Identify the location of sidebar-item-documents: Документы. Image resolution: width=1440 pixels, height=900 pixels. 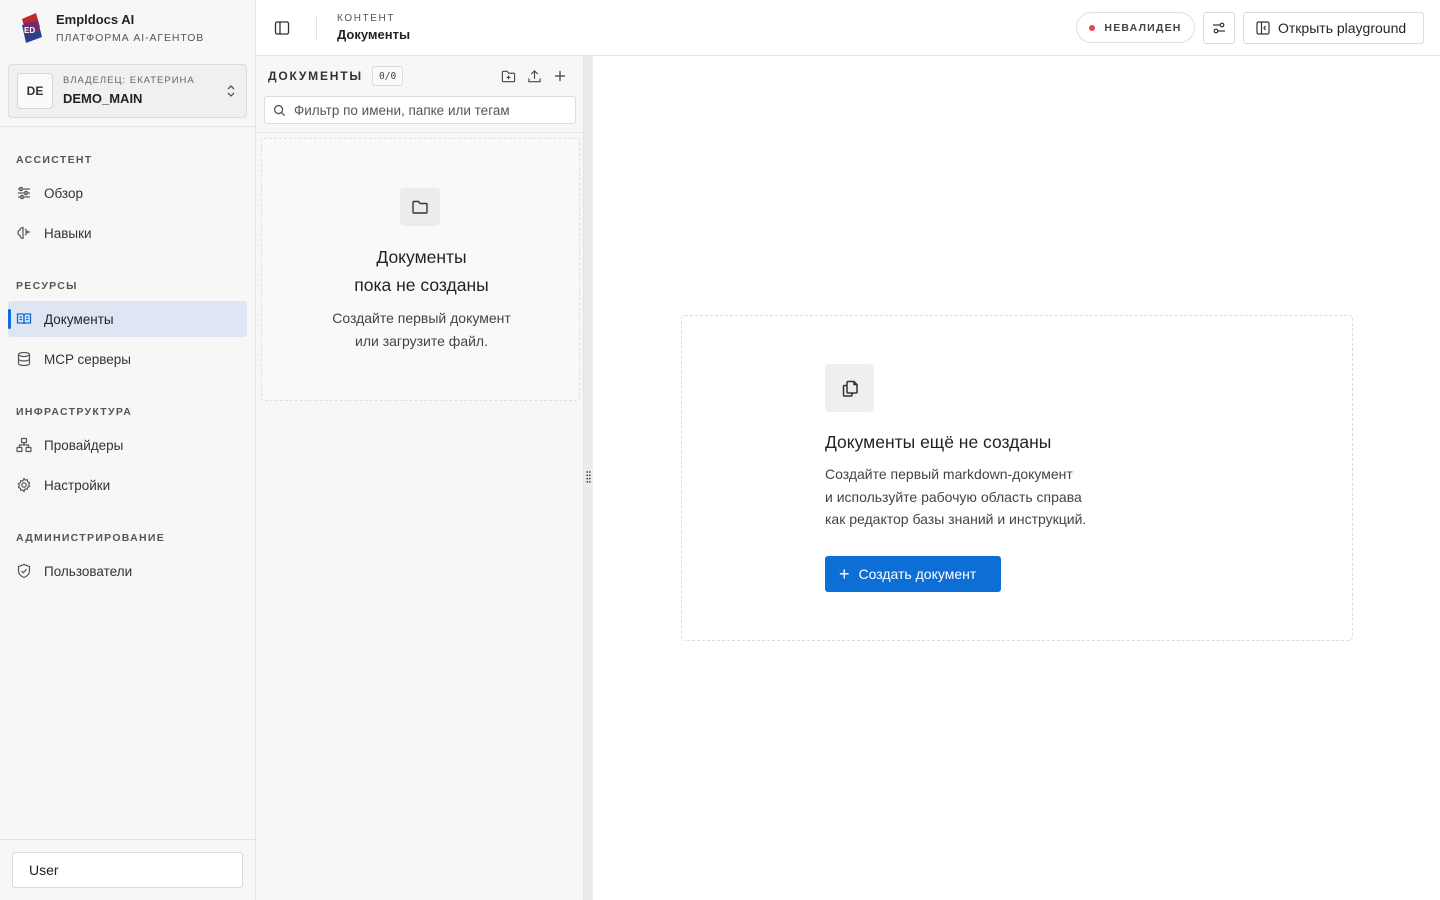
(127, 319).